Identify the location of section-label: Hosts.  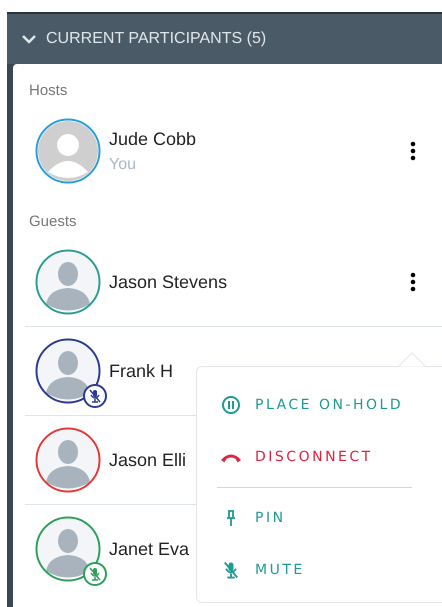
(48, 90).